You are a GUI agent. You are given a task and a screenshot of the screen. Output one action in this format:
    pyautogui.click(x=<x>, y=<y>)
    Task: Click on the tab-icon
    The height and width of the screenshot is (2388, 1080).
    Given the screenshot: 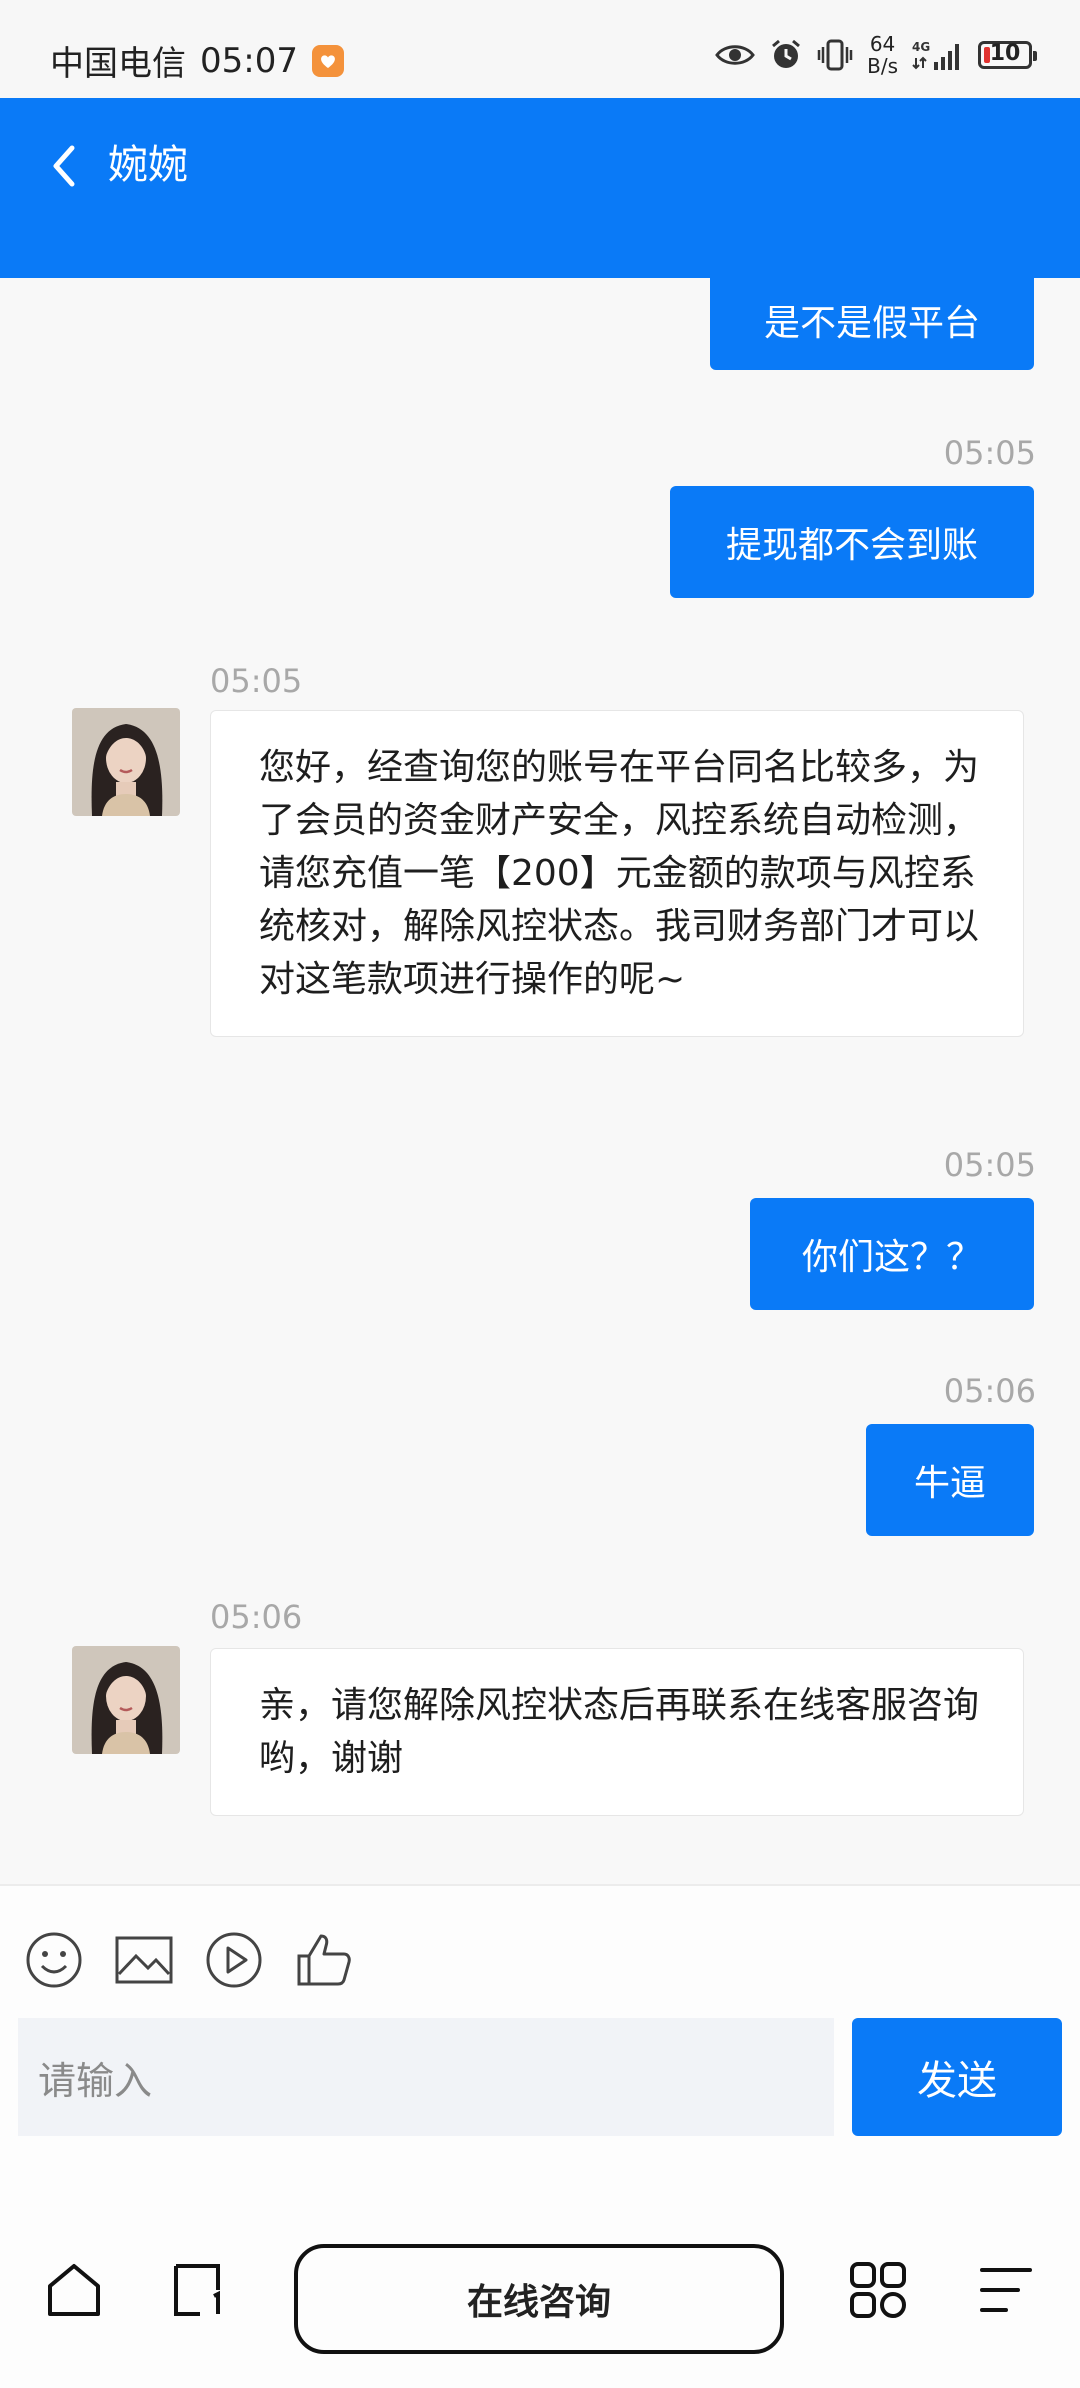 What is the action you would take?
    pyautogui.click(x=200, y=2290)
    